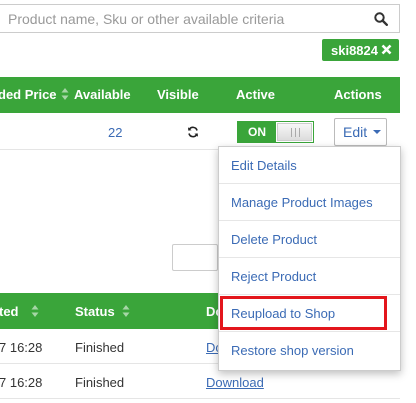 Image resolution: width=416 pixels, height=403 pixels. What do you see at coordinates (355, 132) in the screenshot?
I see `edit-button-label: Edit` at bounding box center [355, 132].